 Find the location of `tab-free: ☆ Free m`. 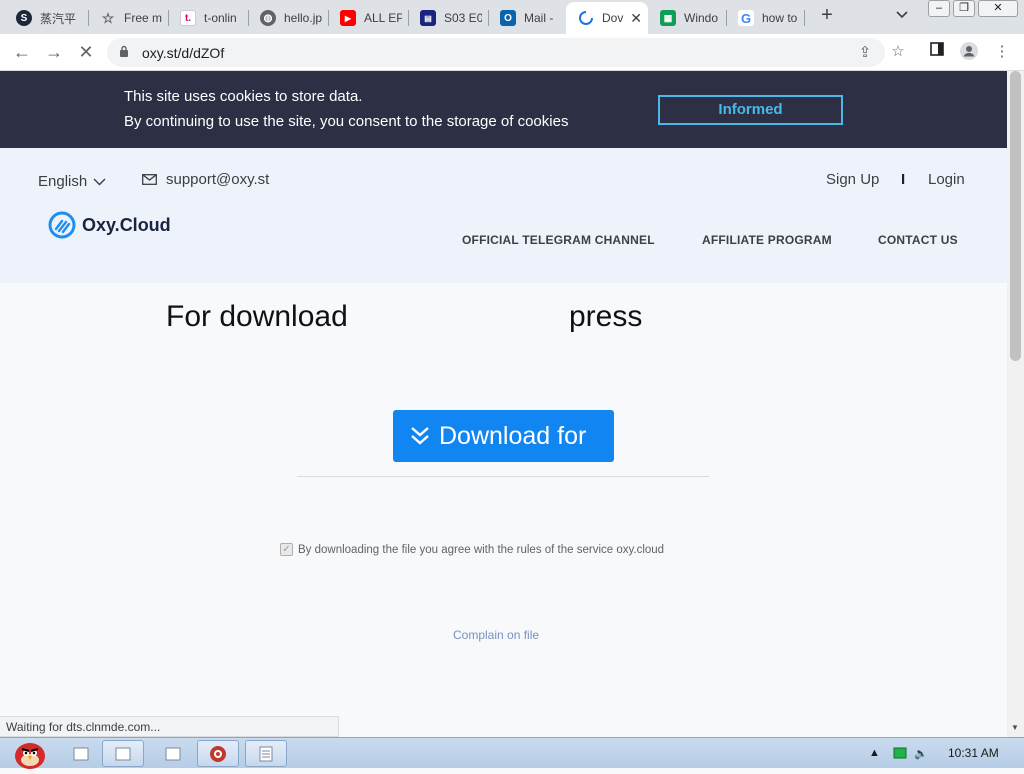

tab-free: ☆ Free m is located at coordinates (128, 18).